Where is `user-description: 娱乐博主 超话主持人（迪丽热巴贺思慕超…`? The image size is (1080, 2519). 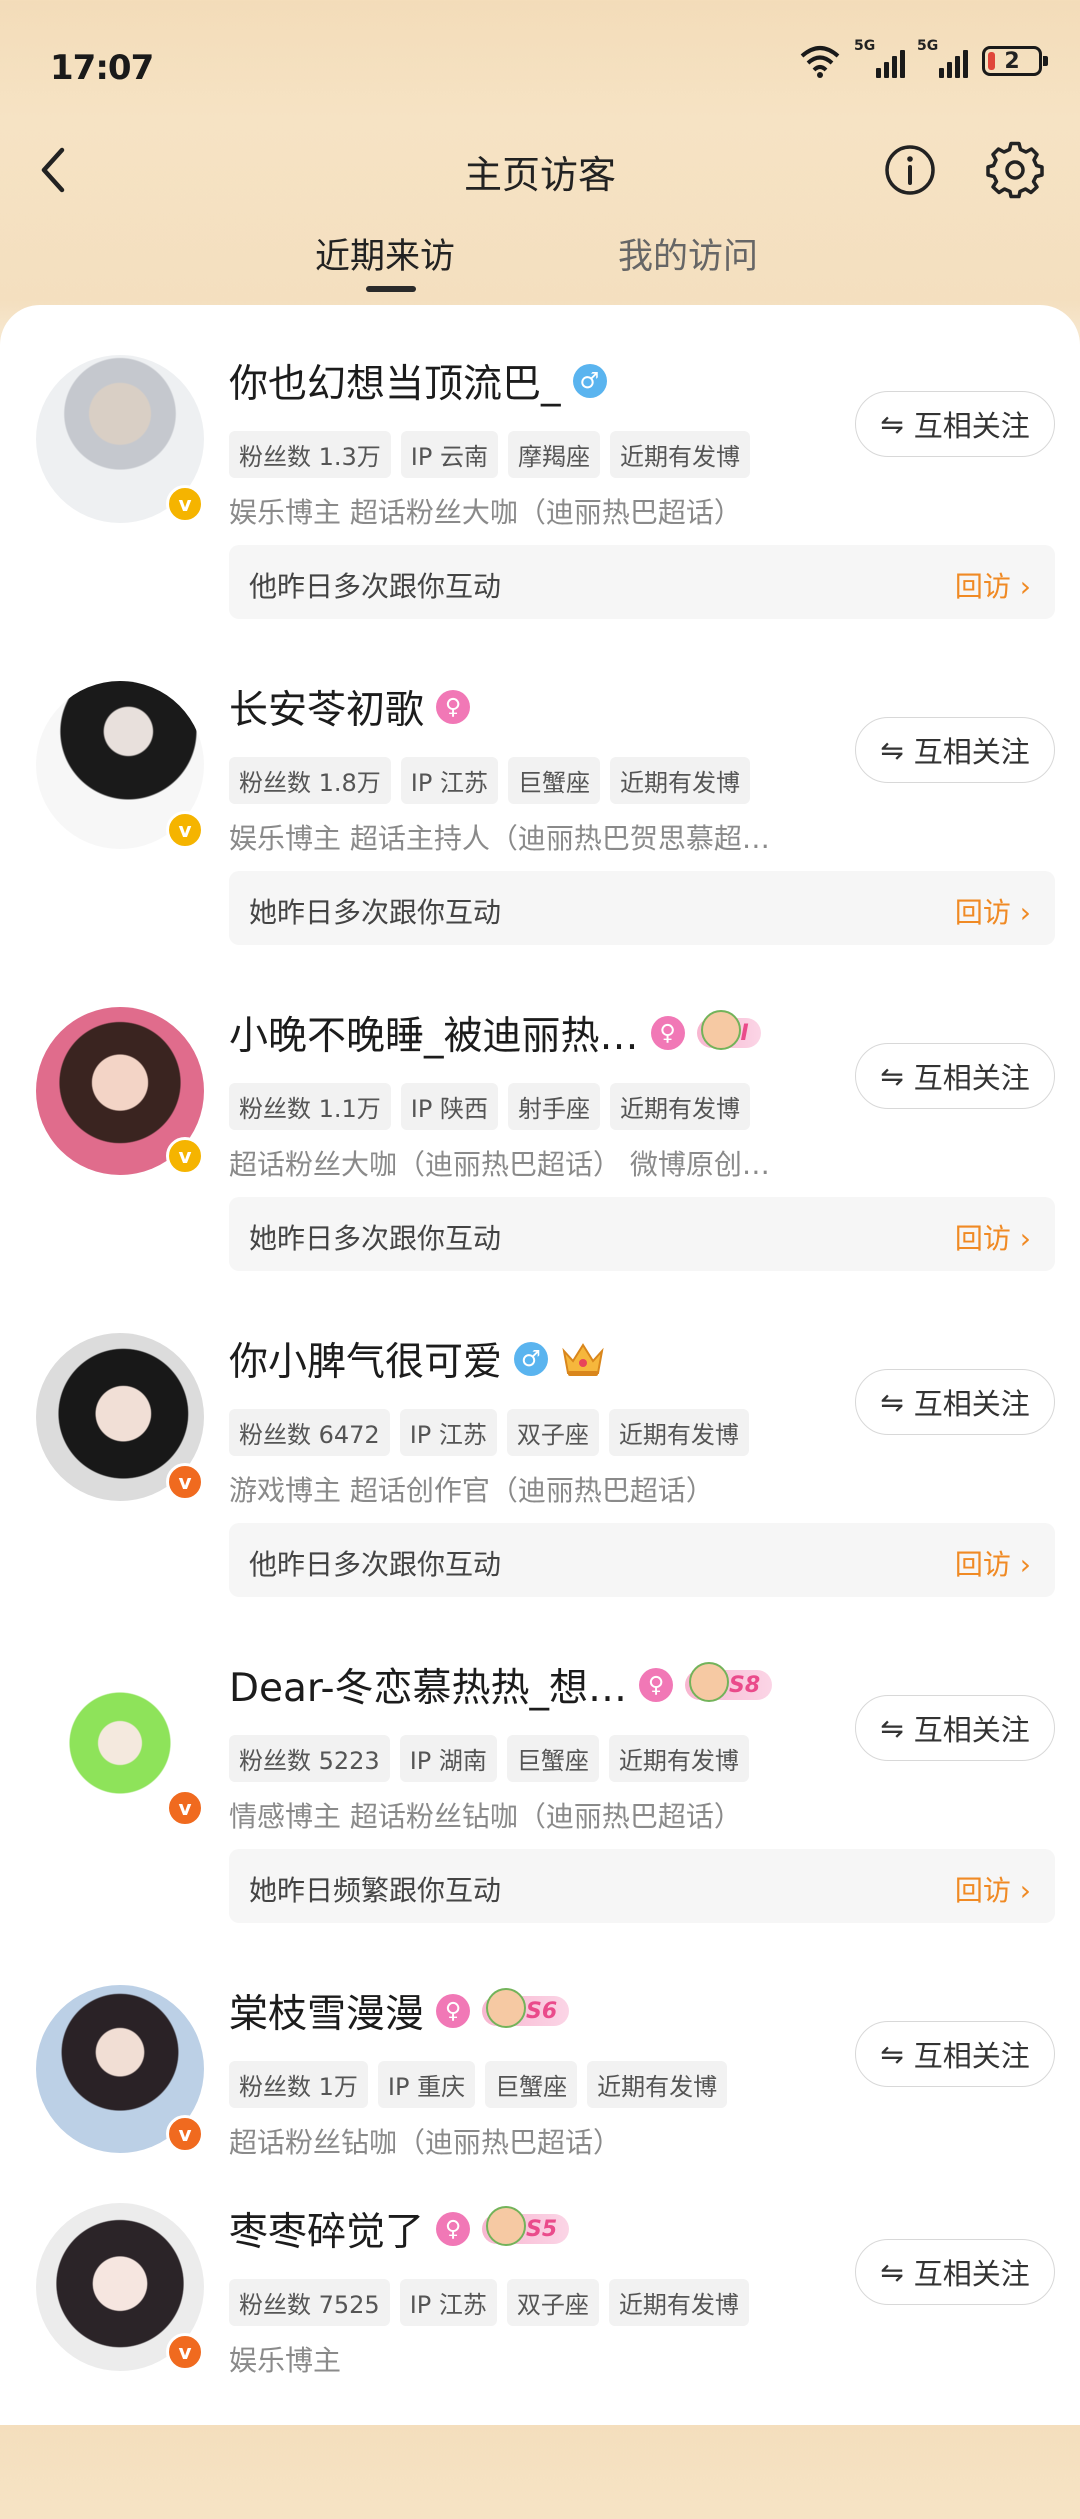 user-description: 娱乐博主 超话主持人（迪丽热巴贺思慕超… is located at coordinates (499, 838).